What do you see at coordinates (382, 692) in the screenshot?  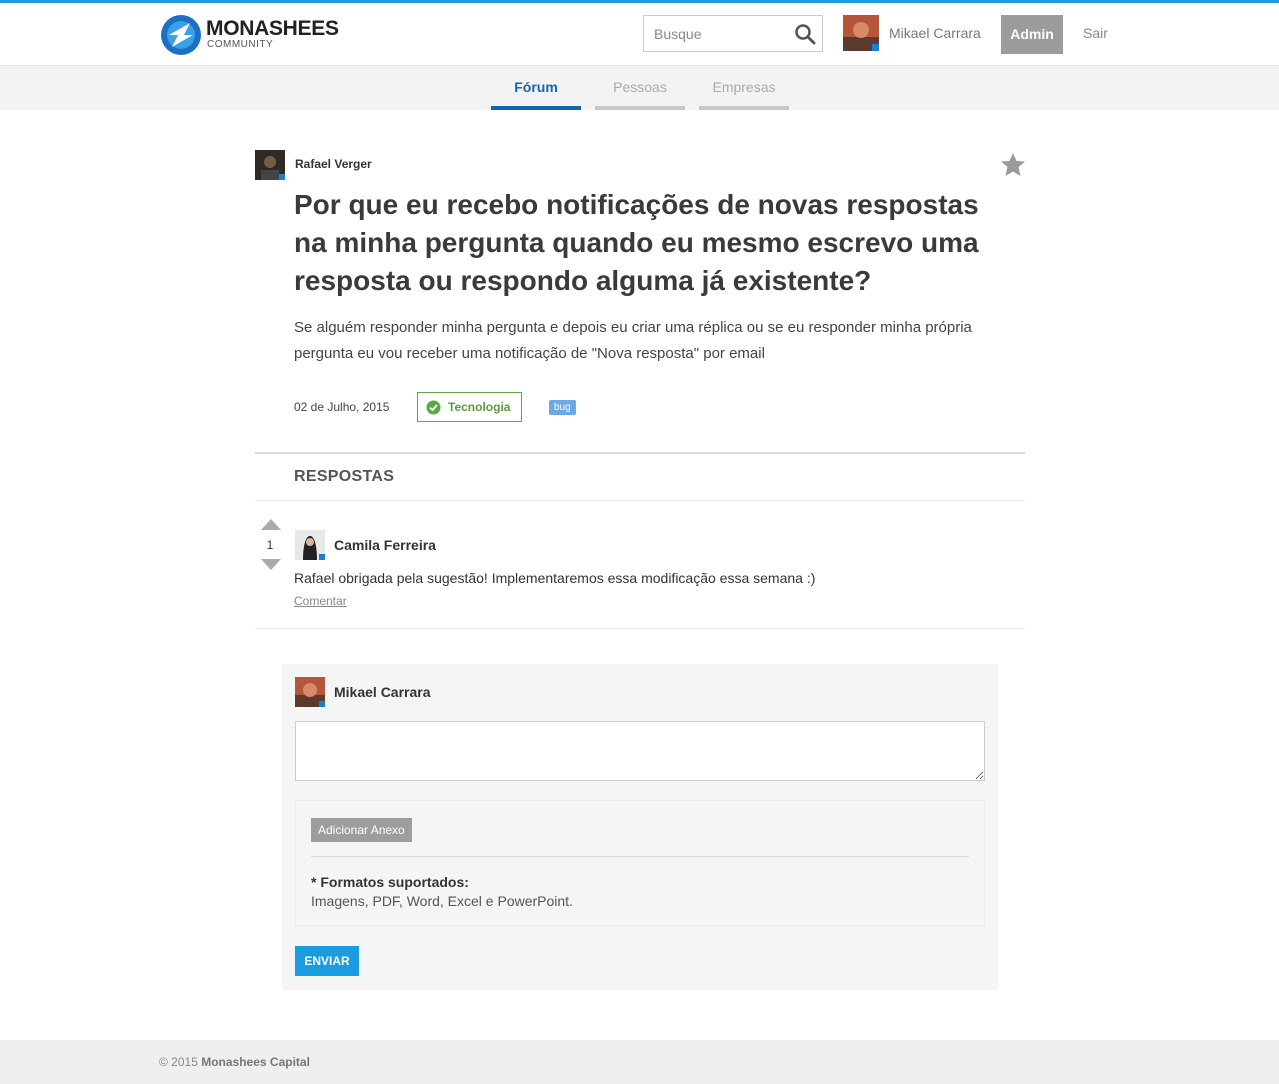 I see `reply-author-name: Mikael Carrara` at bounding box center [382, 692].